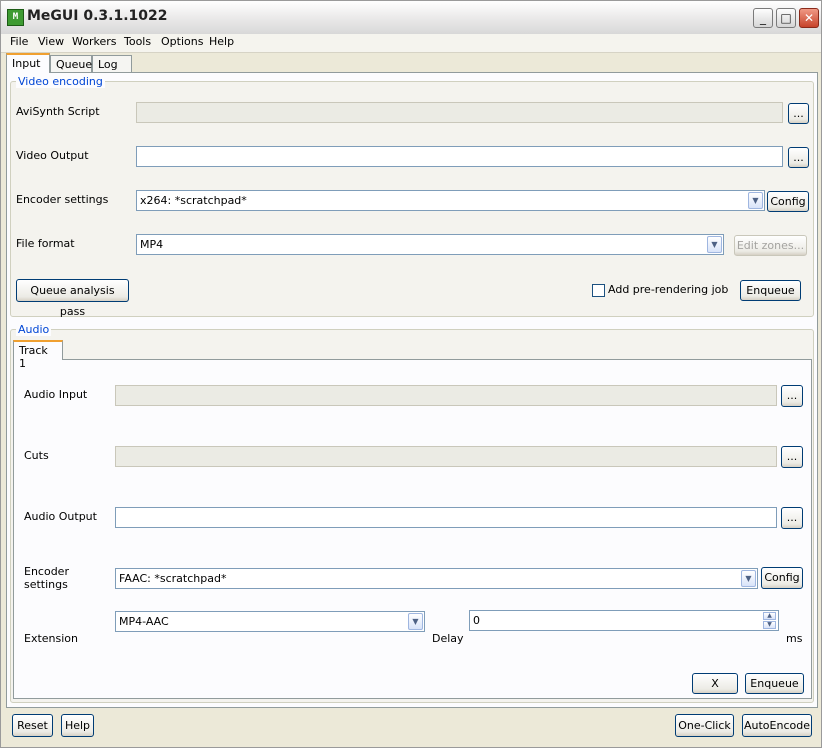  What do you see at coordinates (71, 64) in the screenshot?
I see `tab-queue: Queue` at bounding box center [71, 64].